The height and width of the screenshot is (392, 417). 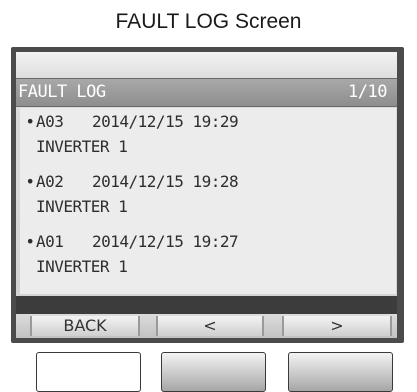 I want to click on fault-code: A01, so click(x=50, y=241).